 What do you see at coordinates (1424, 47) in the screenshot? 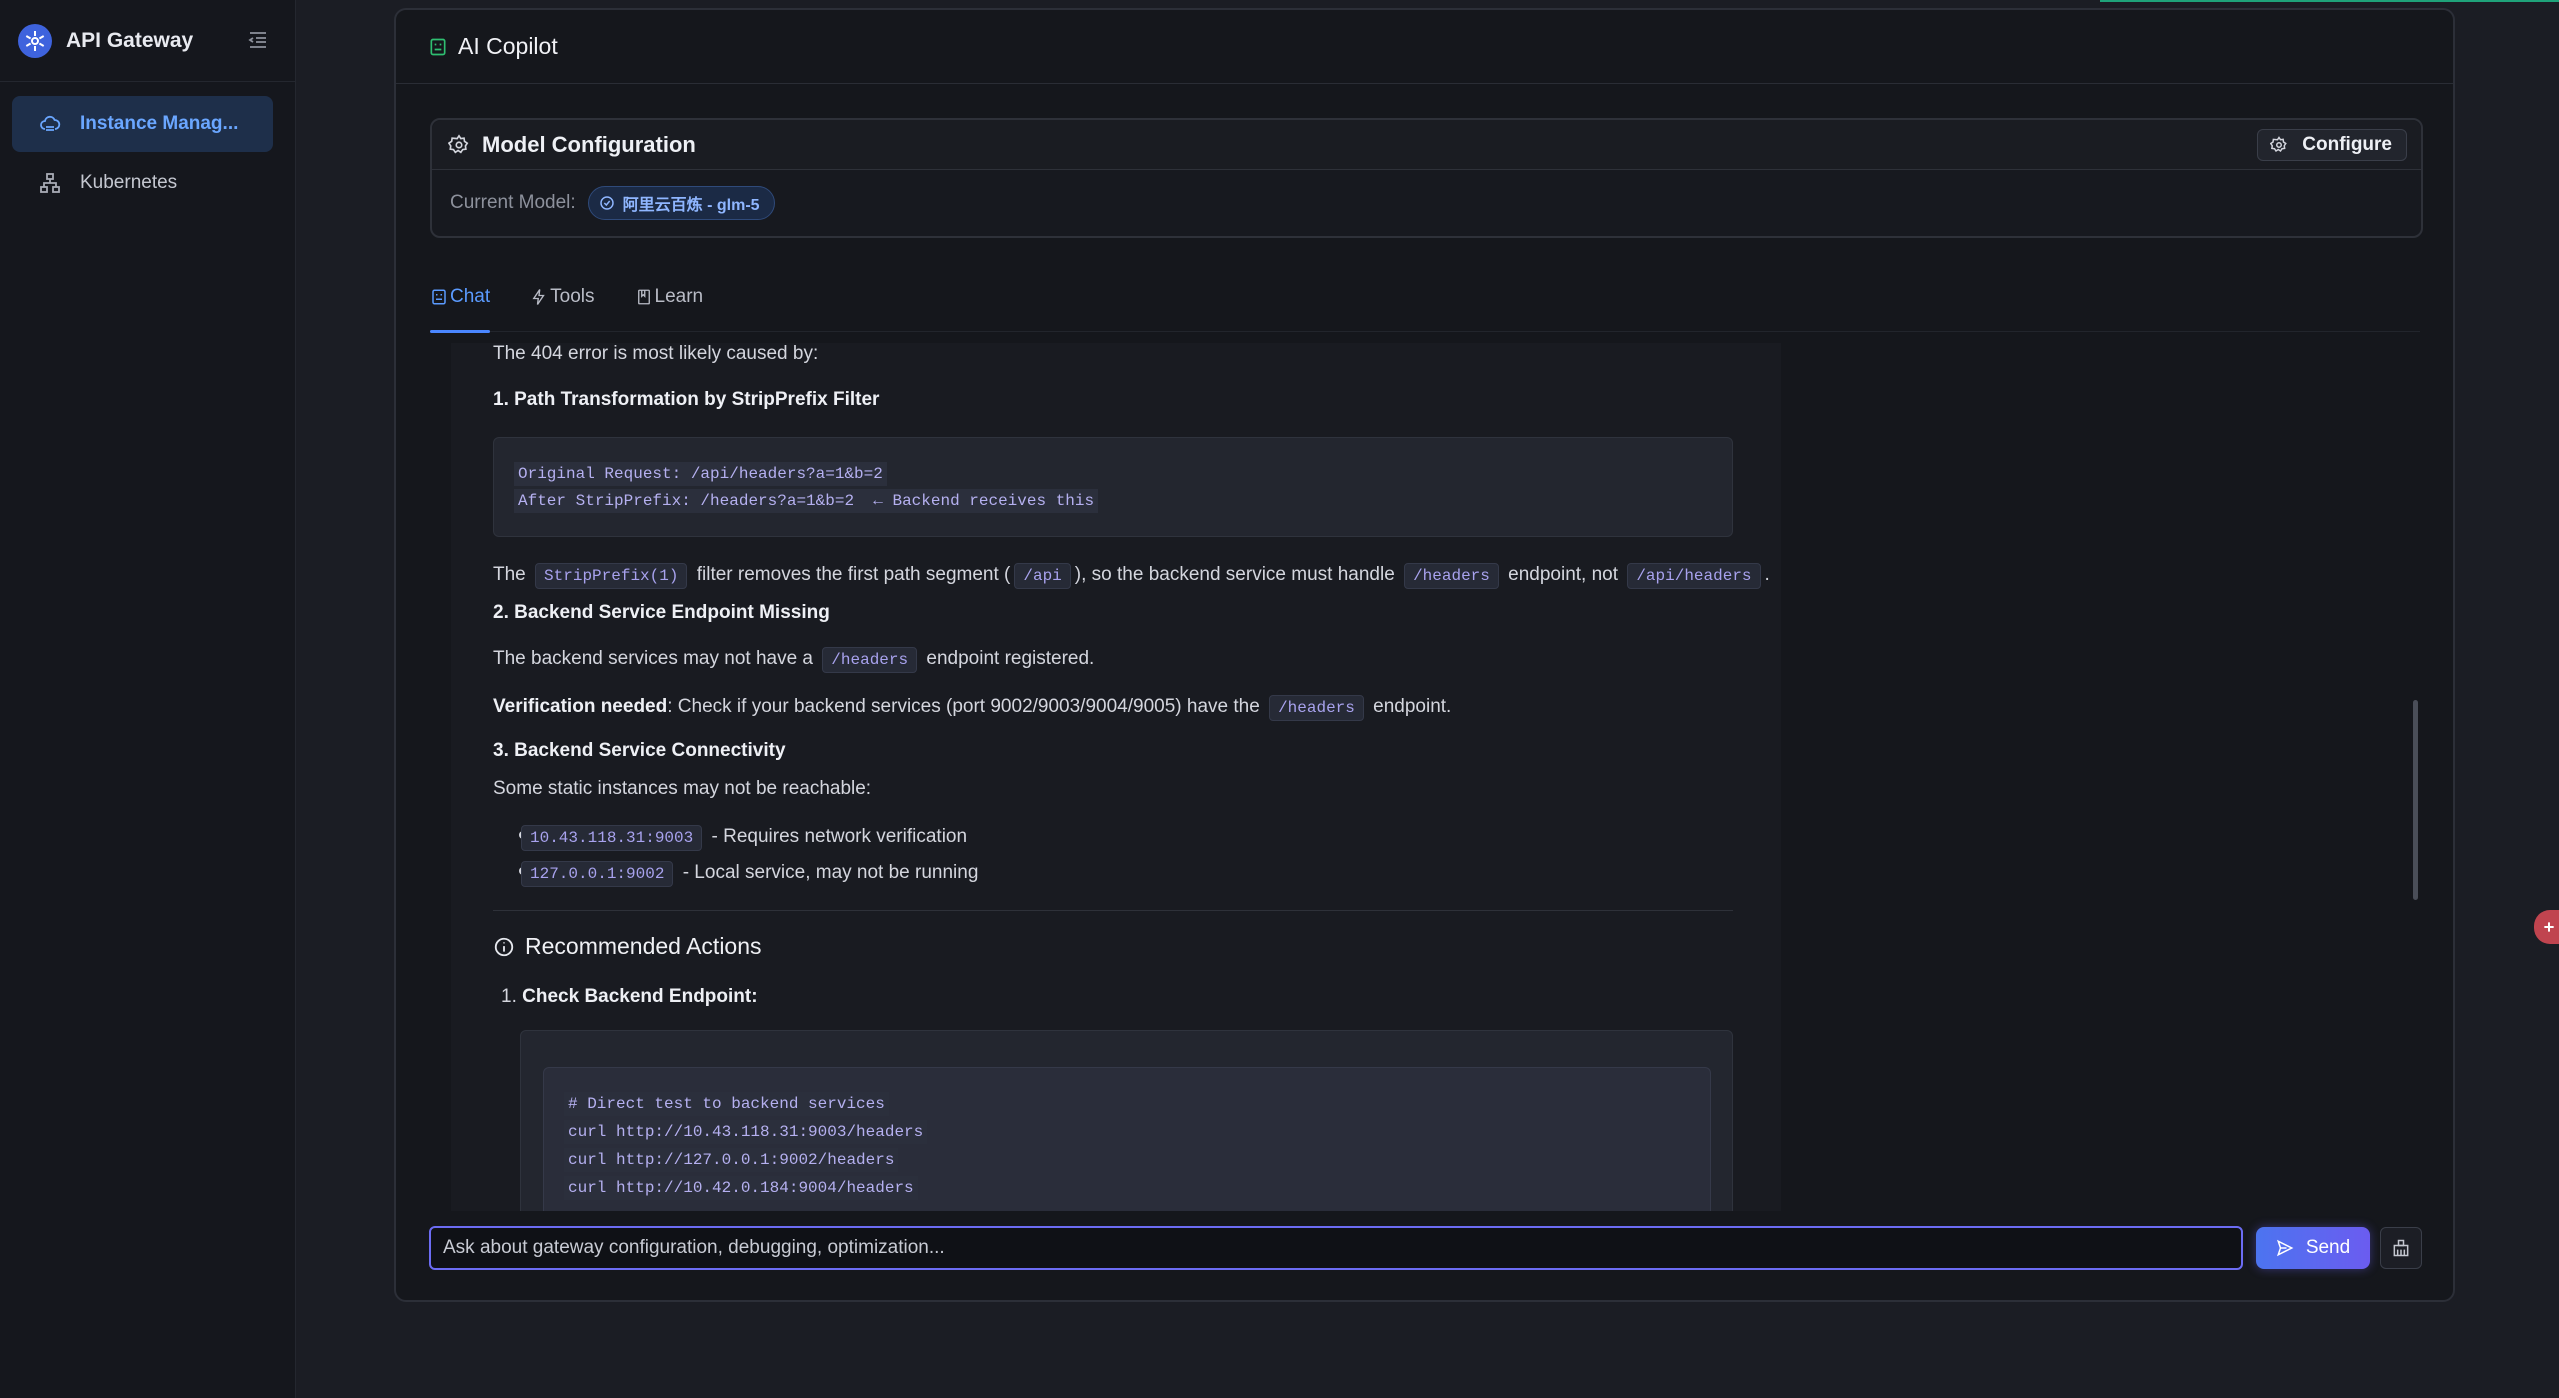
I see `panel-header: AI Copilot` at bounding box center [1424, 47].